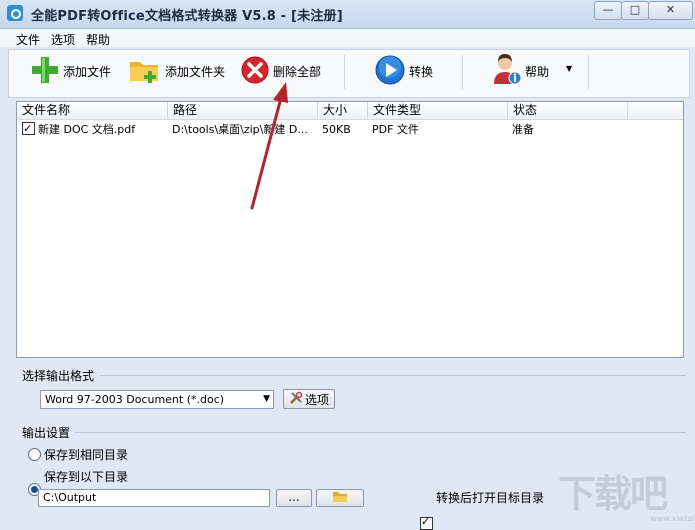 The image size is (695, 530). What do you see at coordinates (266, 399) in the screenshot?
I see `chevron-down-icon: ▼` at bounding box center [266, 399].